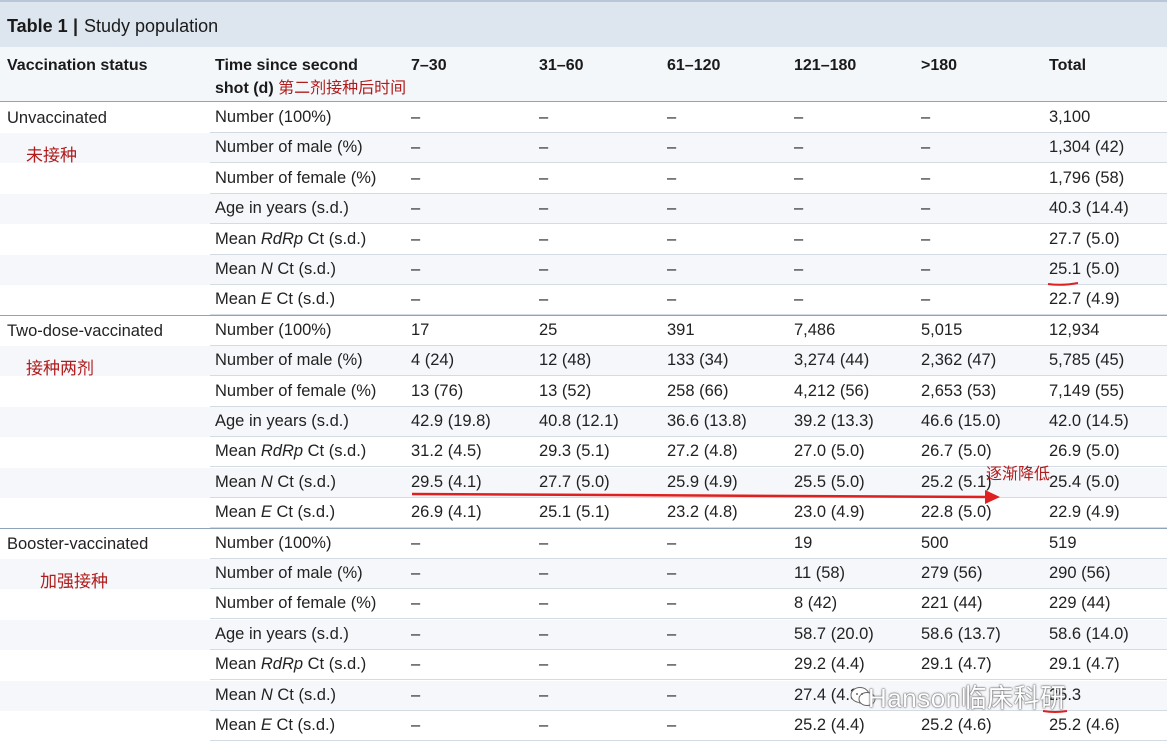 Image resolution: width=1167 pixels, height=748 pixels. I want to click on table-cell: 12 (48), so click(565, 360).